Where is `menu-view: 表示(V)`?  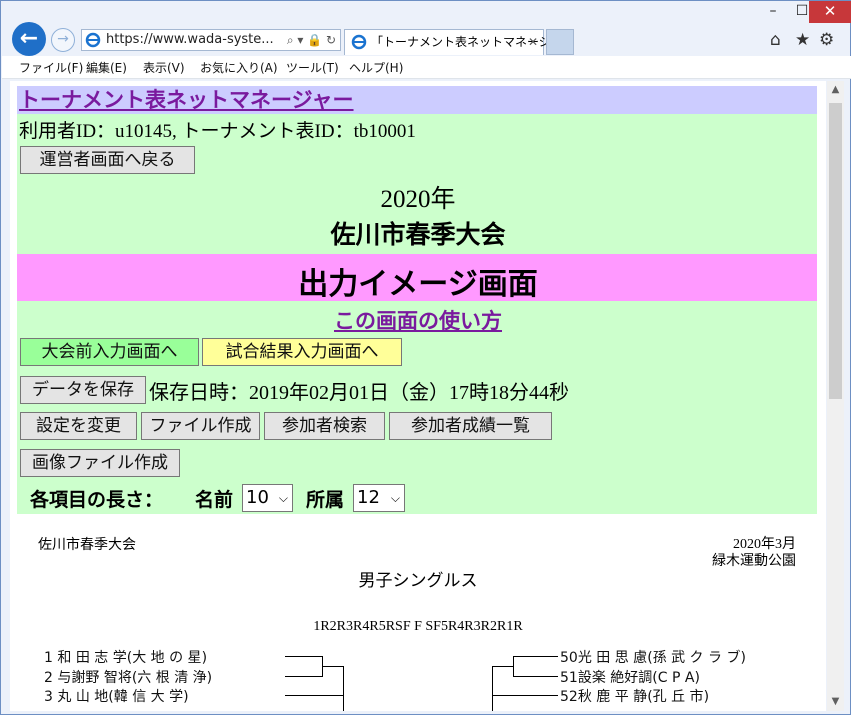 menu-view: 表示(V) is located at coordinates (164, 67).